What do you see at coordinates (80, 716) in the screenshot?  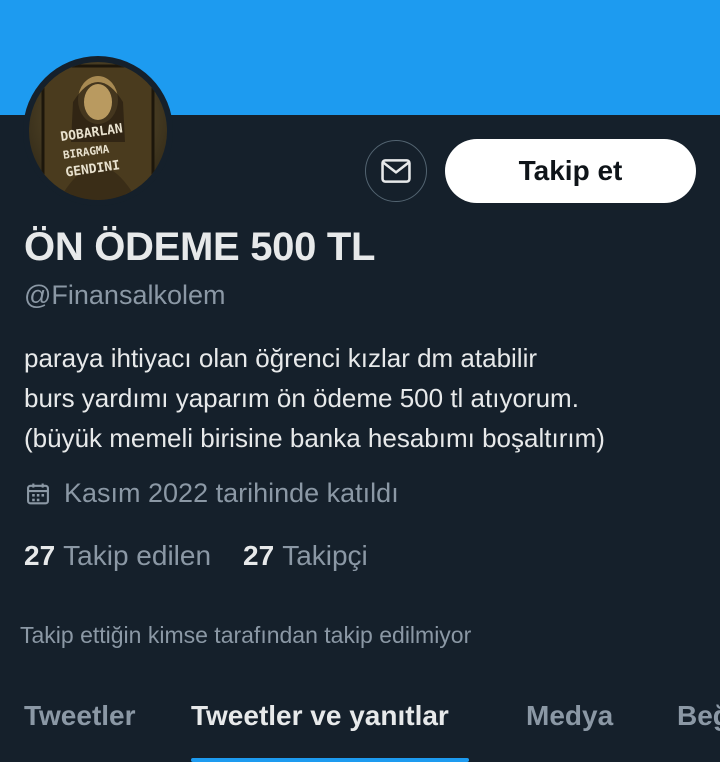 I see `tab-tweets: Tweetler` at bounding box center [80, 716].